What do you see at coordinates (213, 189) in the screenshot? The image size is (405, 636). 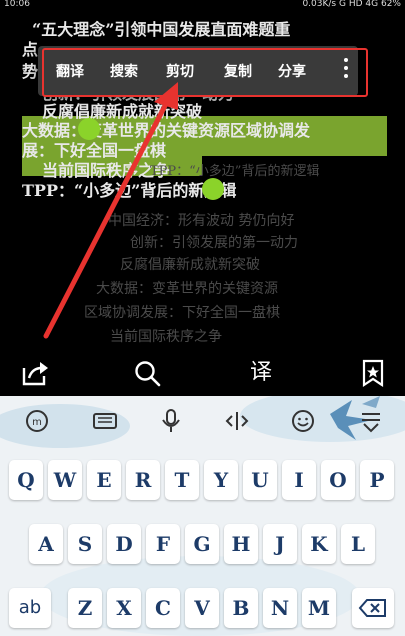 I see `selection-end-handle` at bounding box center [213, 189].